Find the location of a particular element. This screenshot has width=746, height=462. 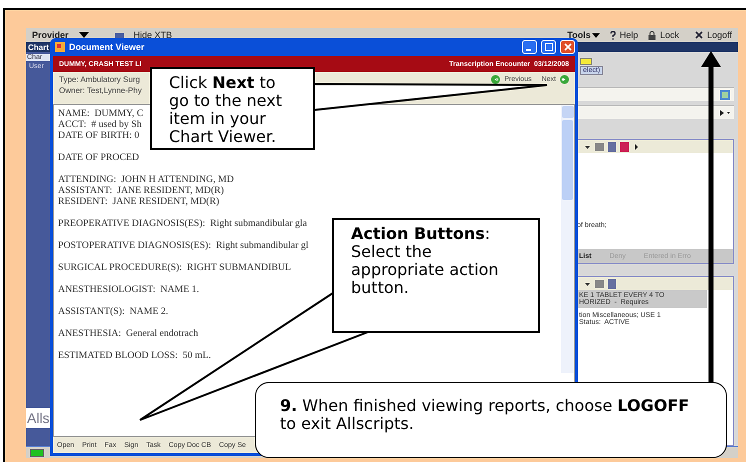

maximize-icon is located at coordinates (548, 47).